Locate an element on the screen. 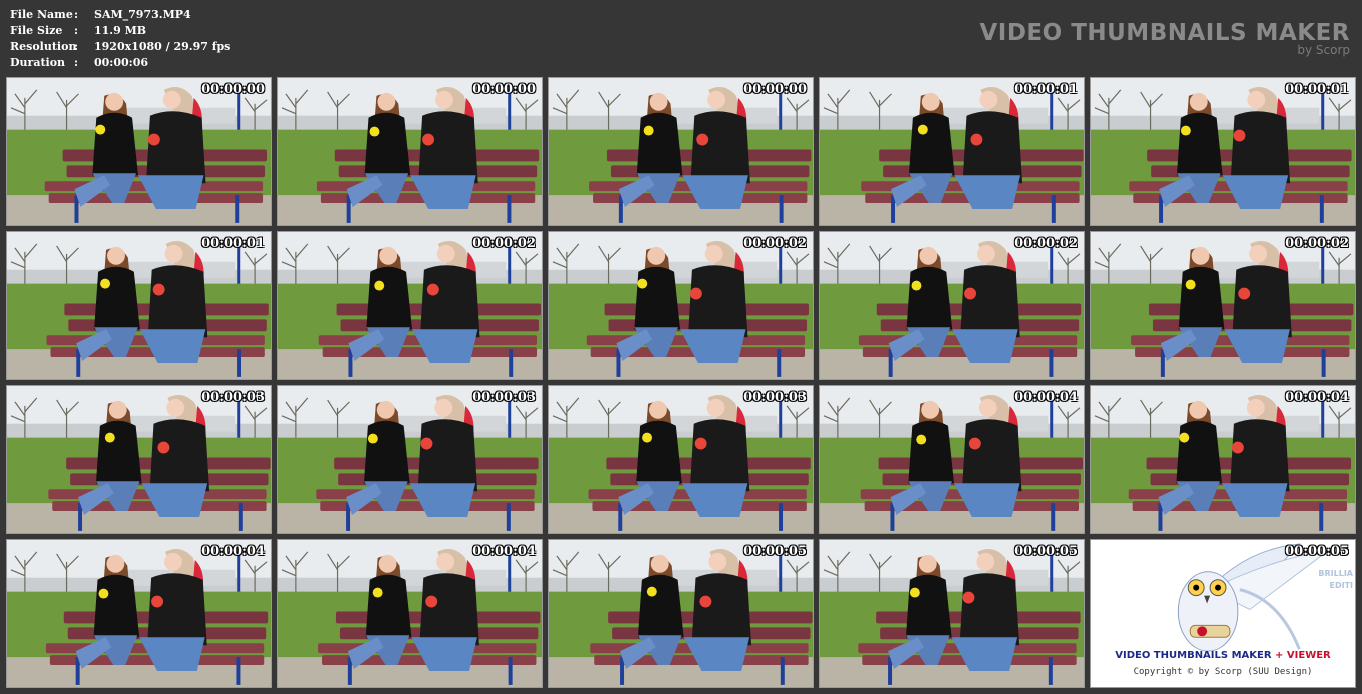  brilliant-line-1: BRILLIA is located at coordinates (1335, 573).